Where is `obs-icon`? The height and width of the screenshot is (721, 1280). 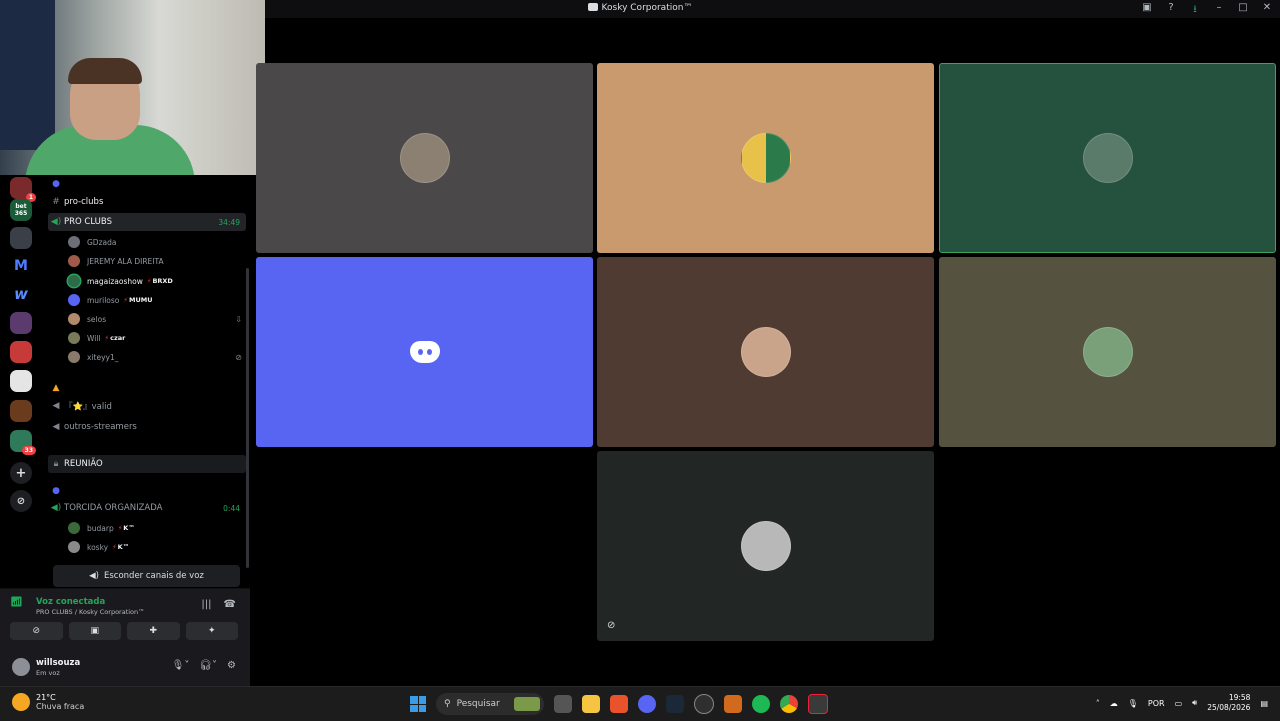 obs-icon is located at coordinates (704, 704).